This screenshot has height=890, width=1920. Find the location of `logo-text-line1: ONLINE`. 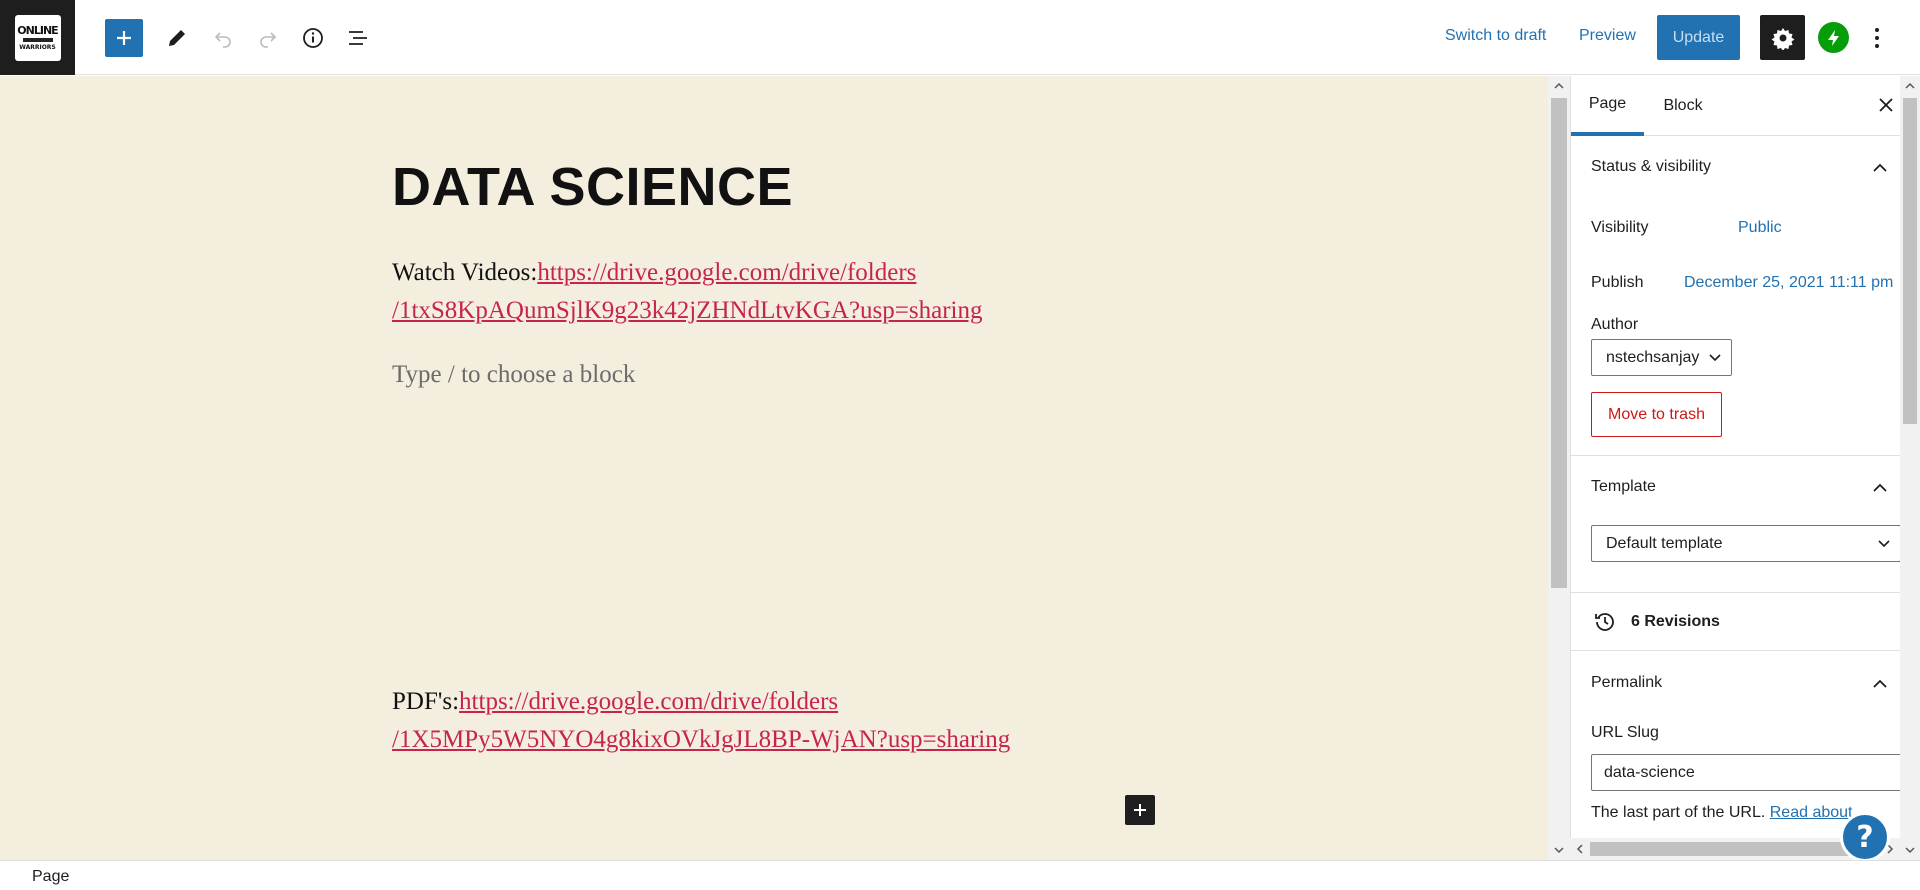

logo-text-line1: ONLINE is located at coordinates (37, 30).